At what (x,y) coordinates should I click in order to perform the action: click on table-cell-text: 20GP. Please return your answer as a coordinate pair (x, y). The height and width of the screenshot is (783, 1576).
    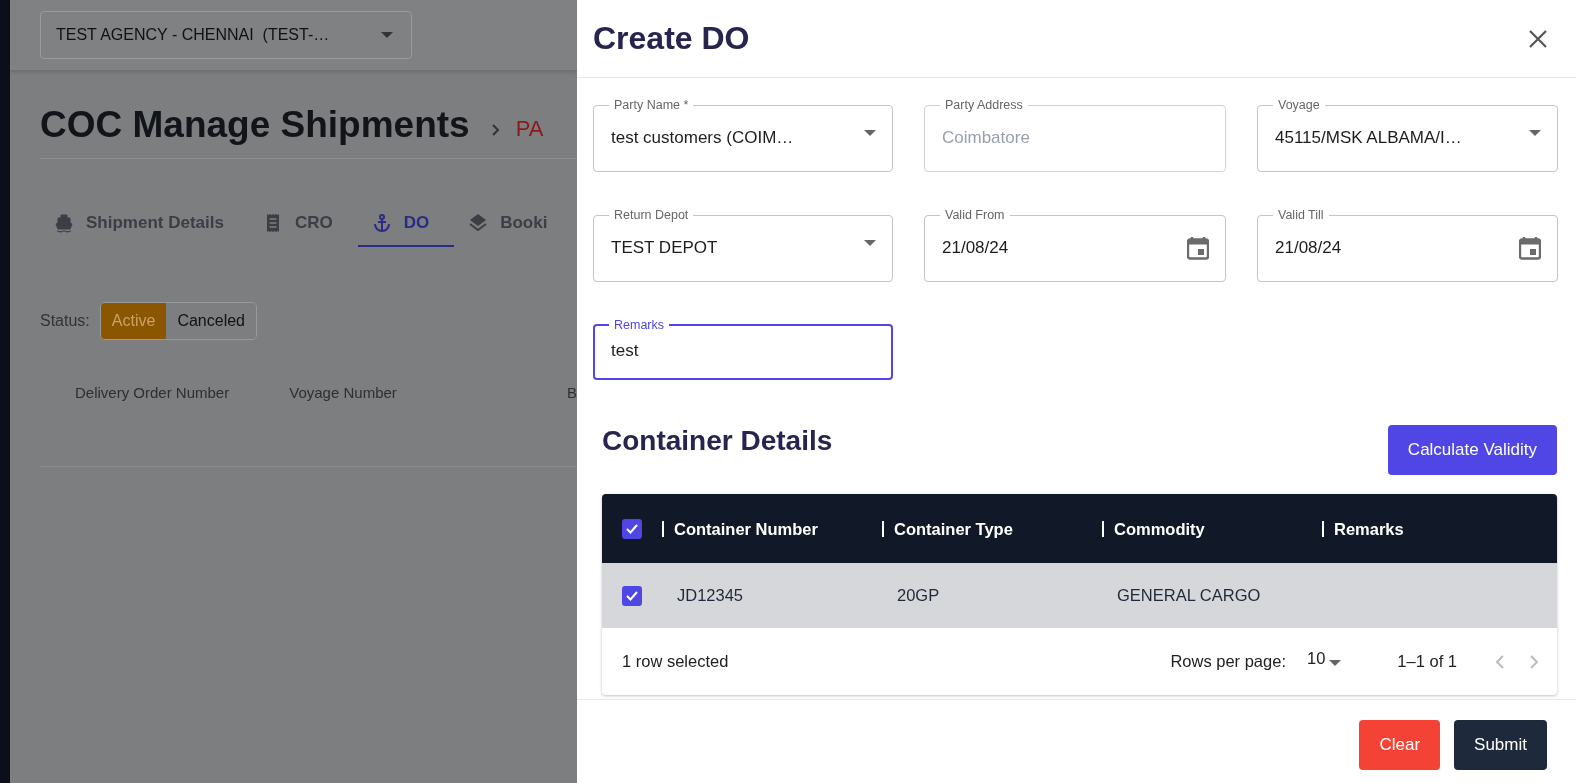
    Looking at the image, I should click on (918, 595).